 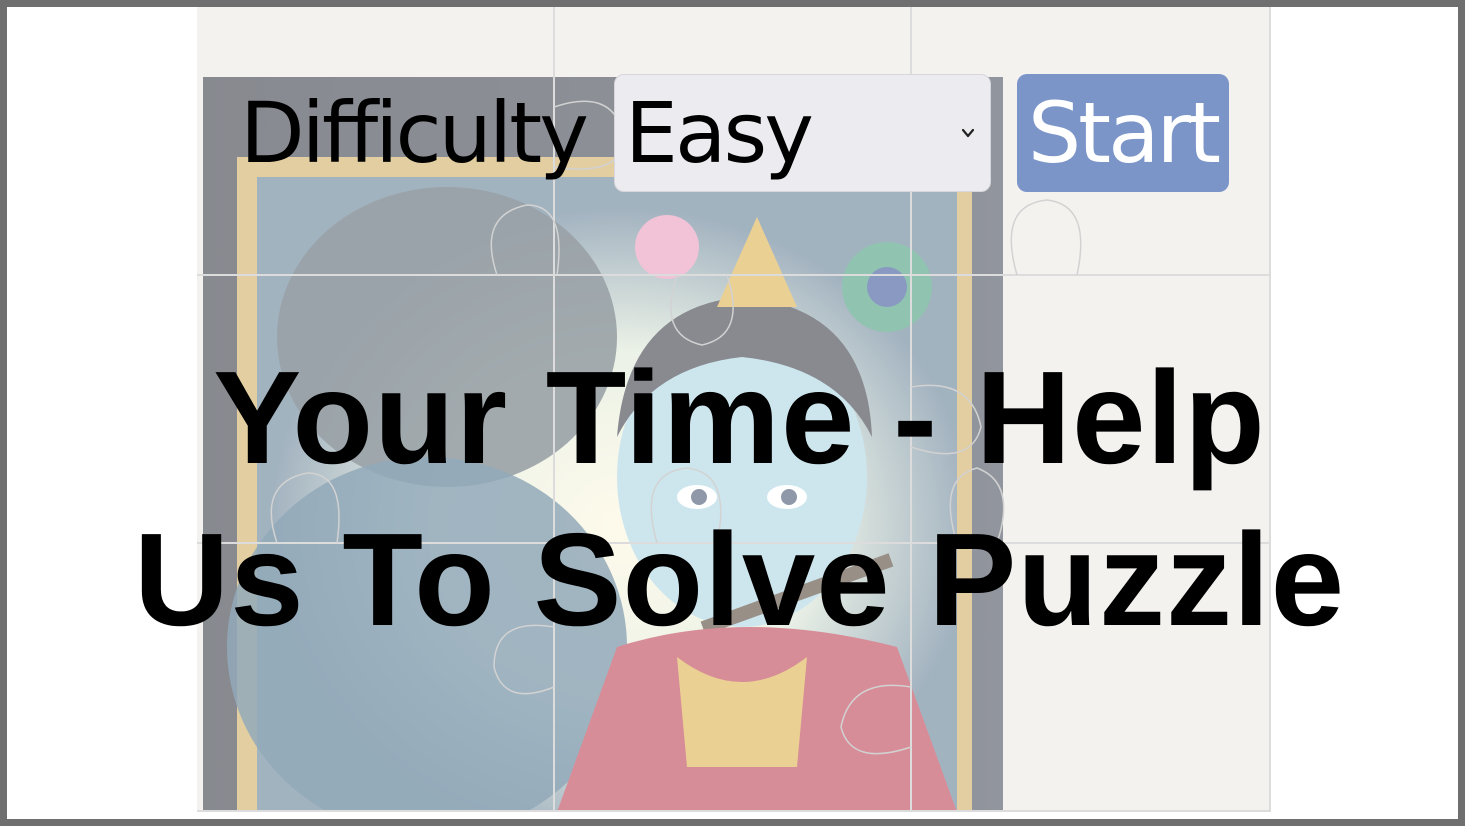 I want to click on difficulty-select: Easy, so click(x=802, y=133).